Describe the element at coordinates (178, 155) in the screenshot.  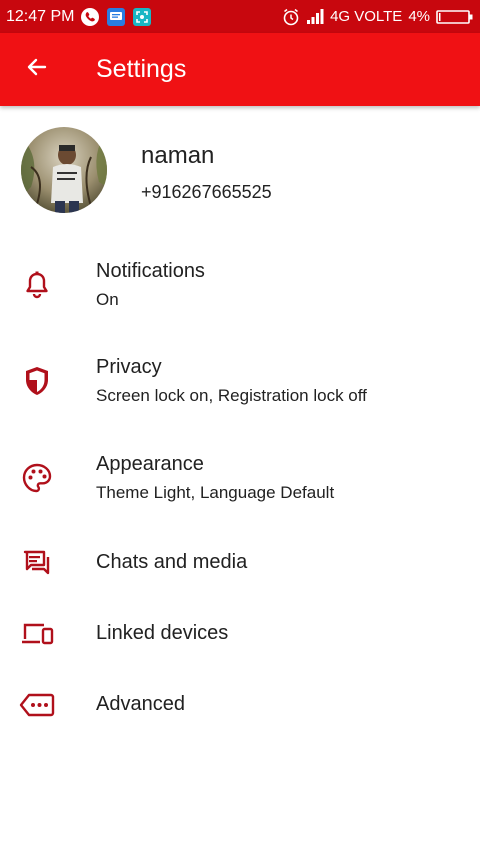
I see `profile-name: naman` at that location.